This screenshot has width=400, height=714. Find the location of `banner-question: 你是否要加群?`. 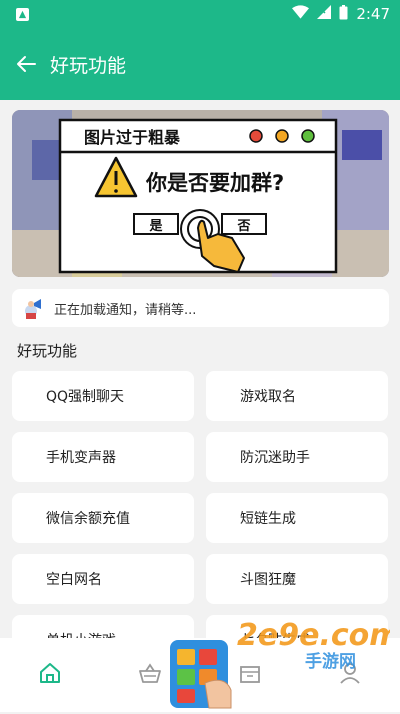

banner-question: 你是否要加群? is located at coordinates (214, 183).